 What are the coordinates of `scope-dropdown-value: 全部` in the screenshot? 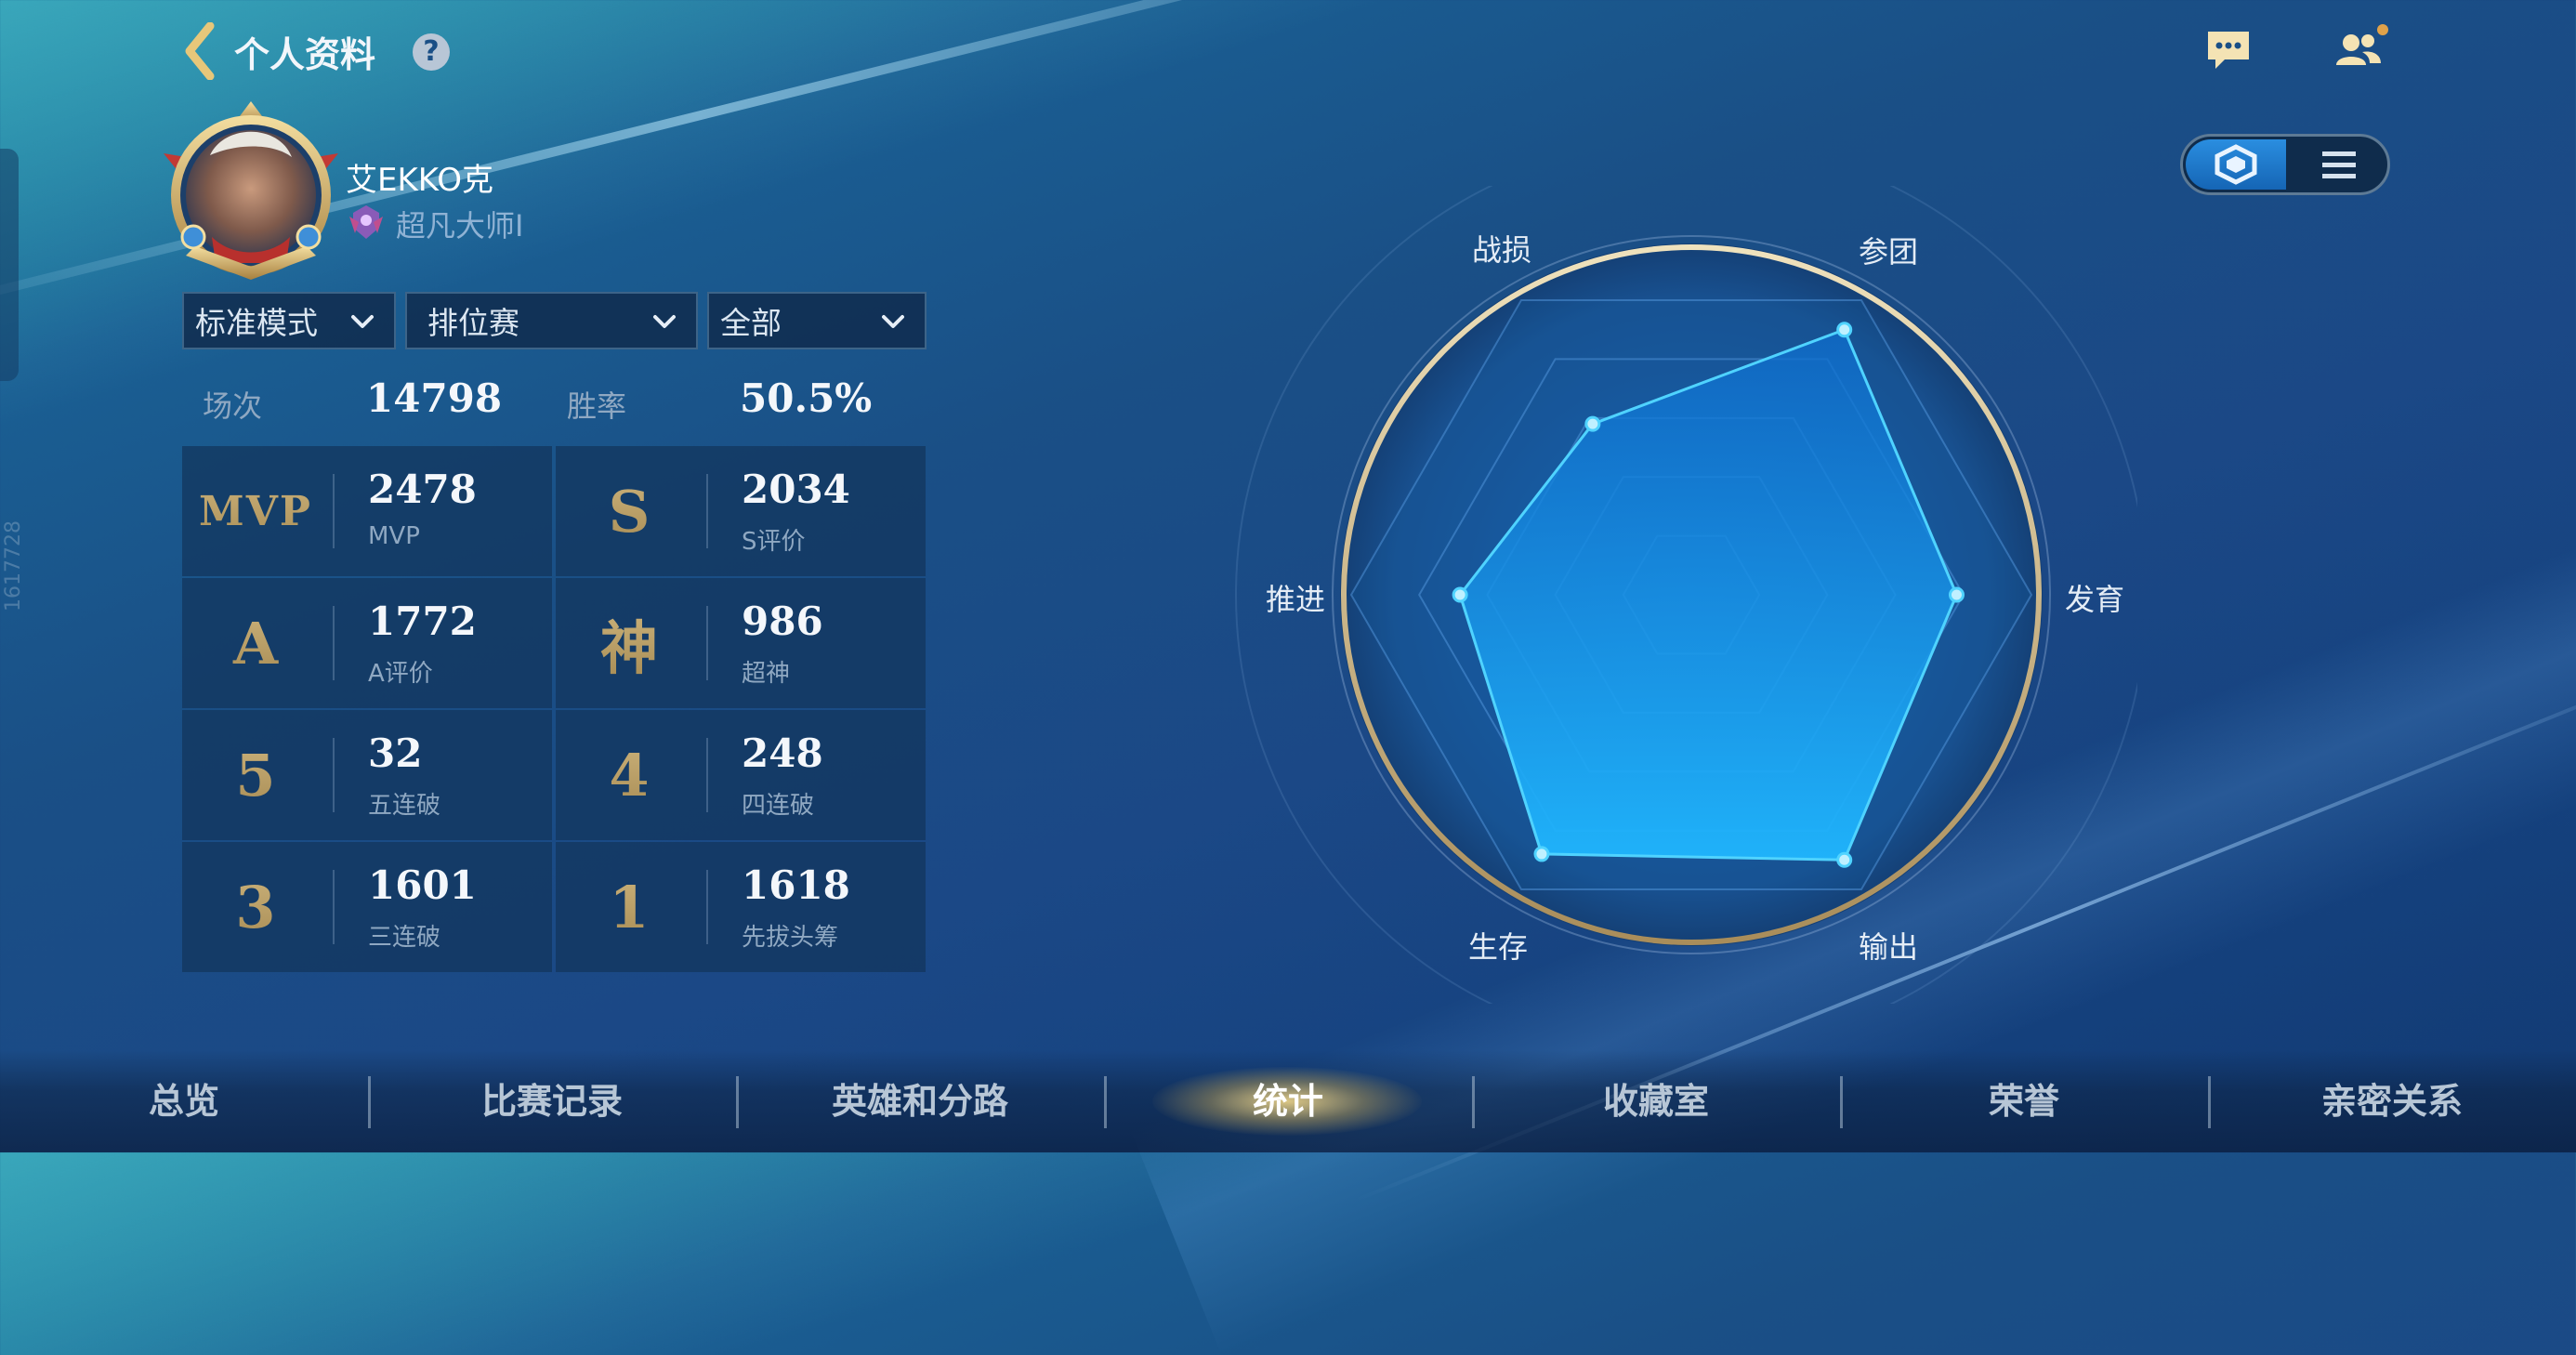 It's located at (751, 323).